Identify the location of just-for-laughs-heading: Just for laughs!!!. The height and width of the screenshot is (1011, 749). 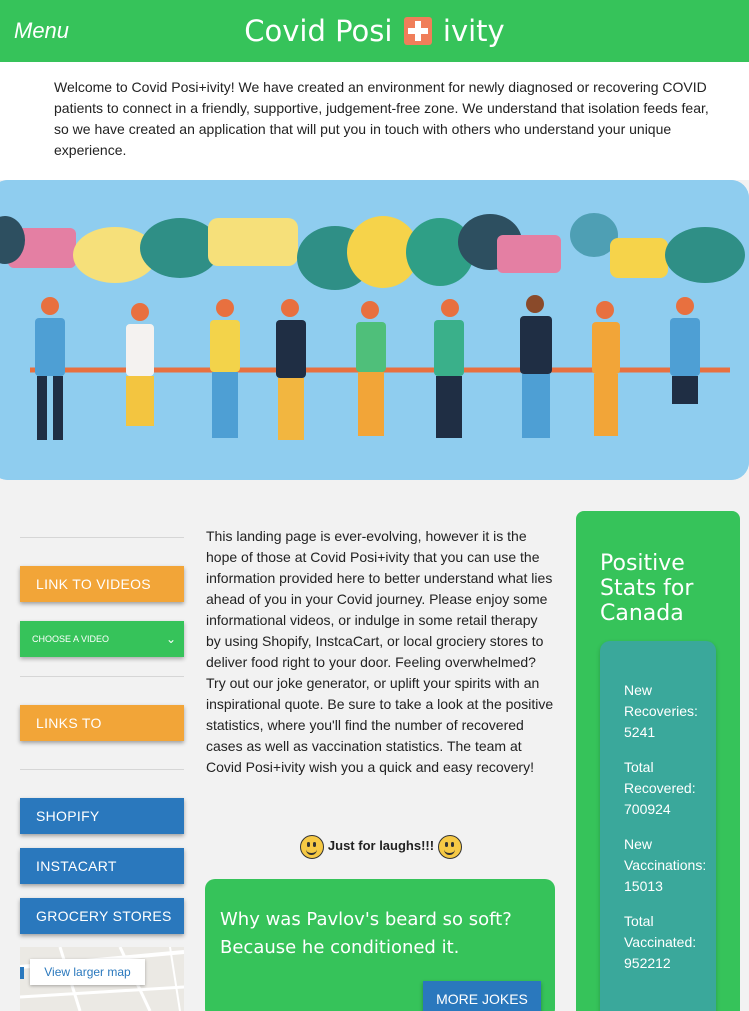
(381, 846).